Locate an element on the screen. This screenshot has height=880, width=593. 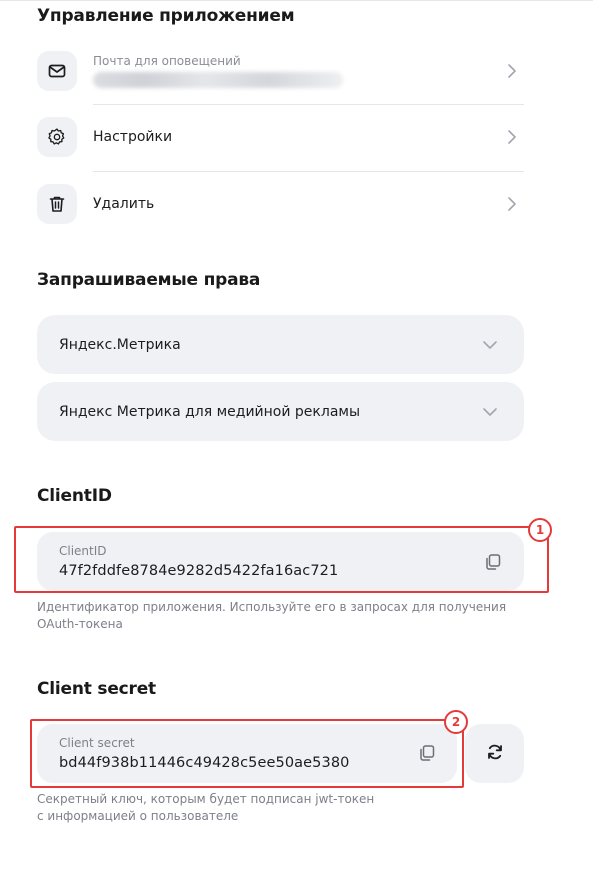
mail-icon is located at coordinates (57, 71).